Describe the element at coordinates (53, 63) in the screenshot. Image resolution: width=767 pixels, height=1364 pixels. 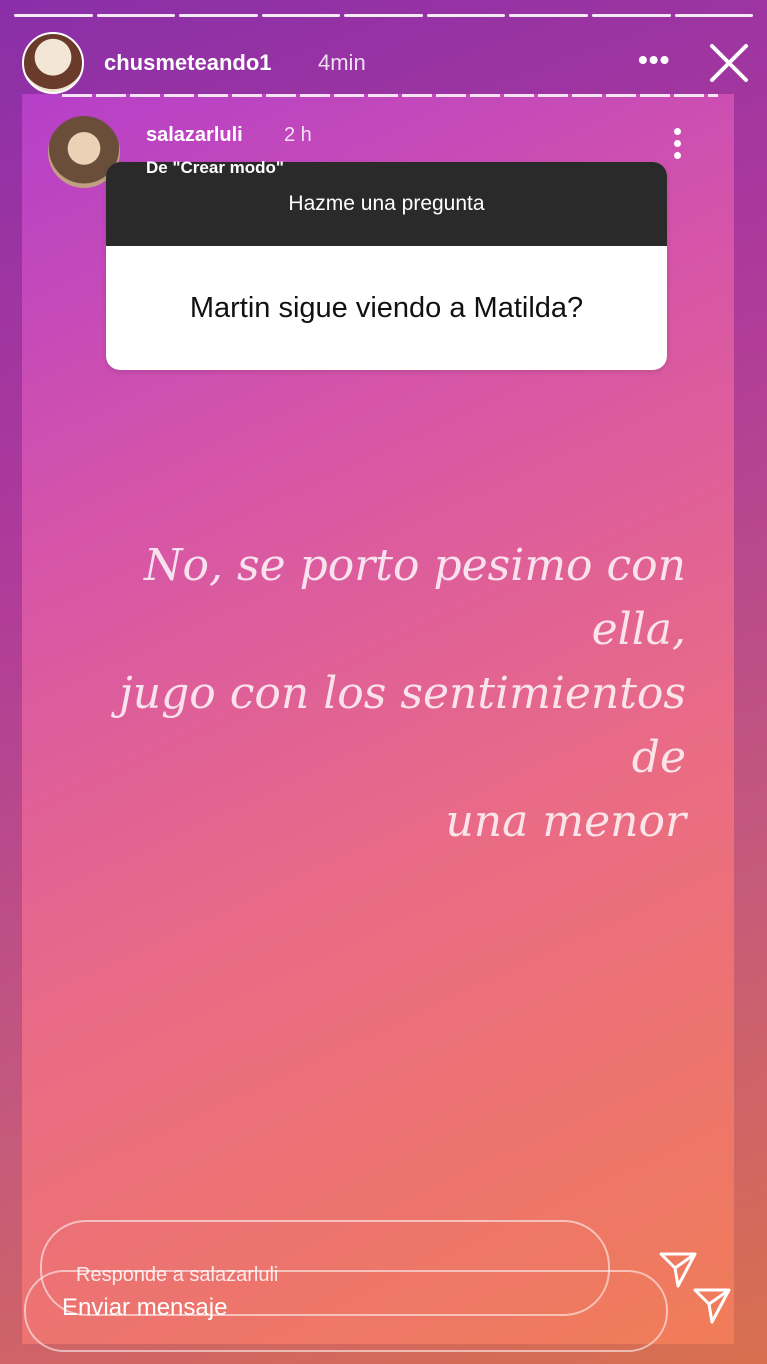
I see `story-user-avatar` at that location.